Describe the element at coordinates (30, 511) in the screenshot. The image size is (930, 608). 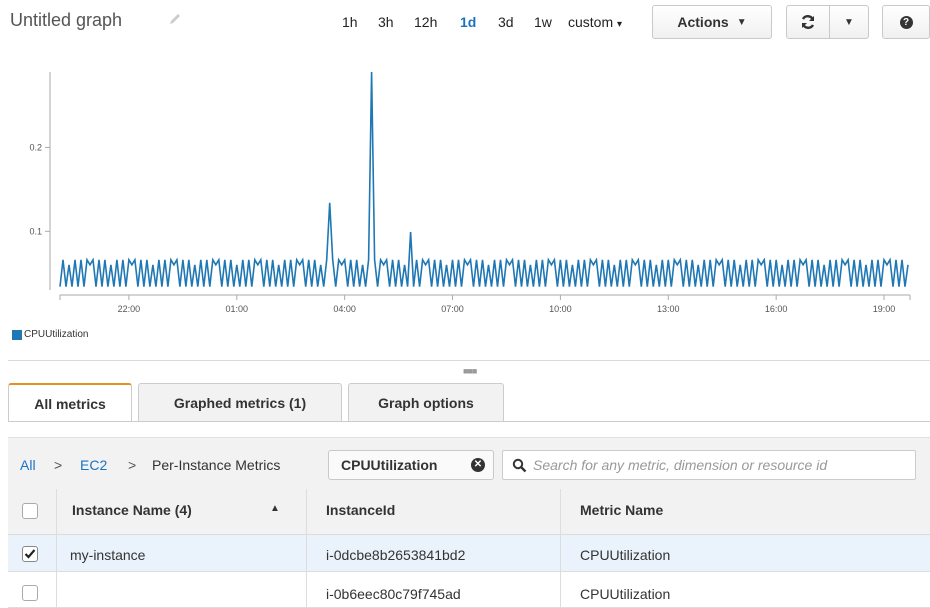
I see `select-all-checkbox` at that location.